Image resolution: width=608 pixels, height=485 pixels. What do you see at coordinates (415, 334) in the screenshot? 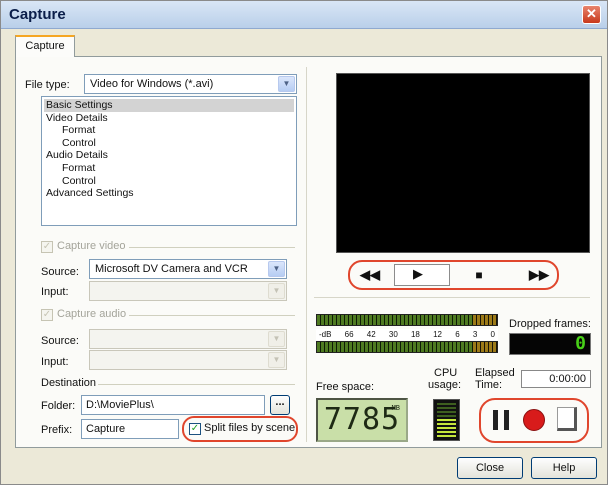
I see `meter-scale-tick: 18` at bounding box center [415, 334].